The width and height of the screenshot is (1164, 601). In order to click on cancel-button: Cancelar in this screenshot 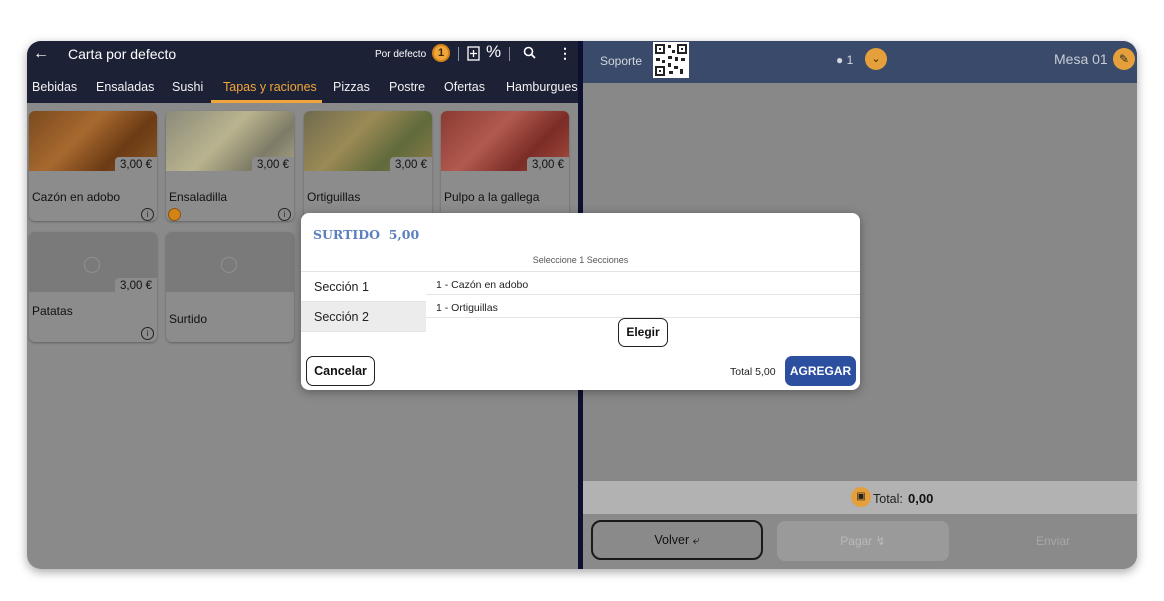, I will do `click(340, 371)`.